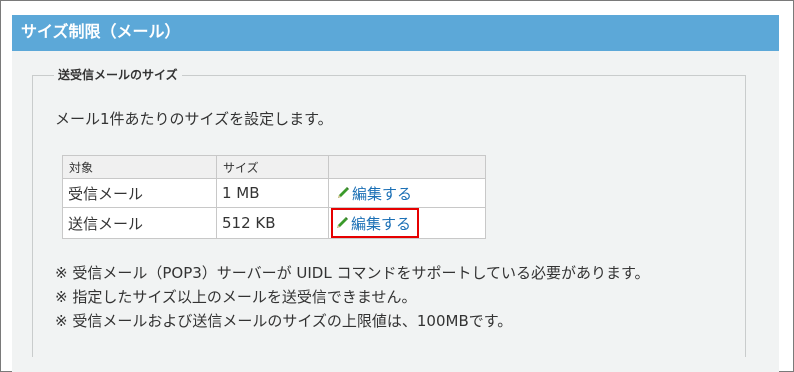  I want to click on column-header-size: サイズ, so click(272, 167).